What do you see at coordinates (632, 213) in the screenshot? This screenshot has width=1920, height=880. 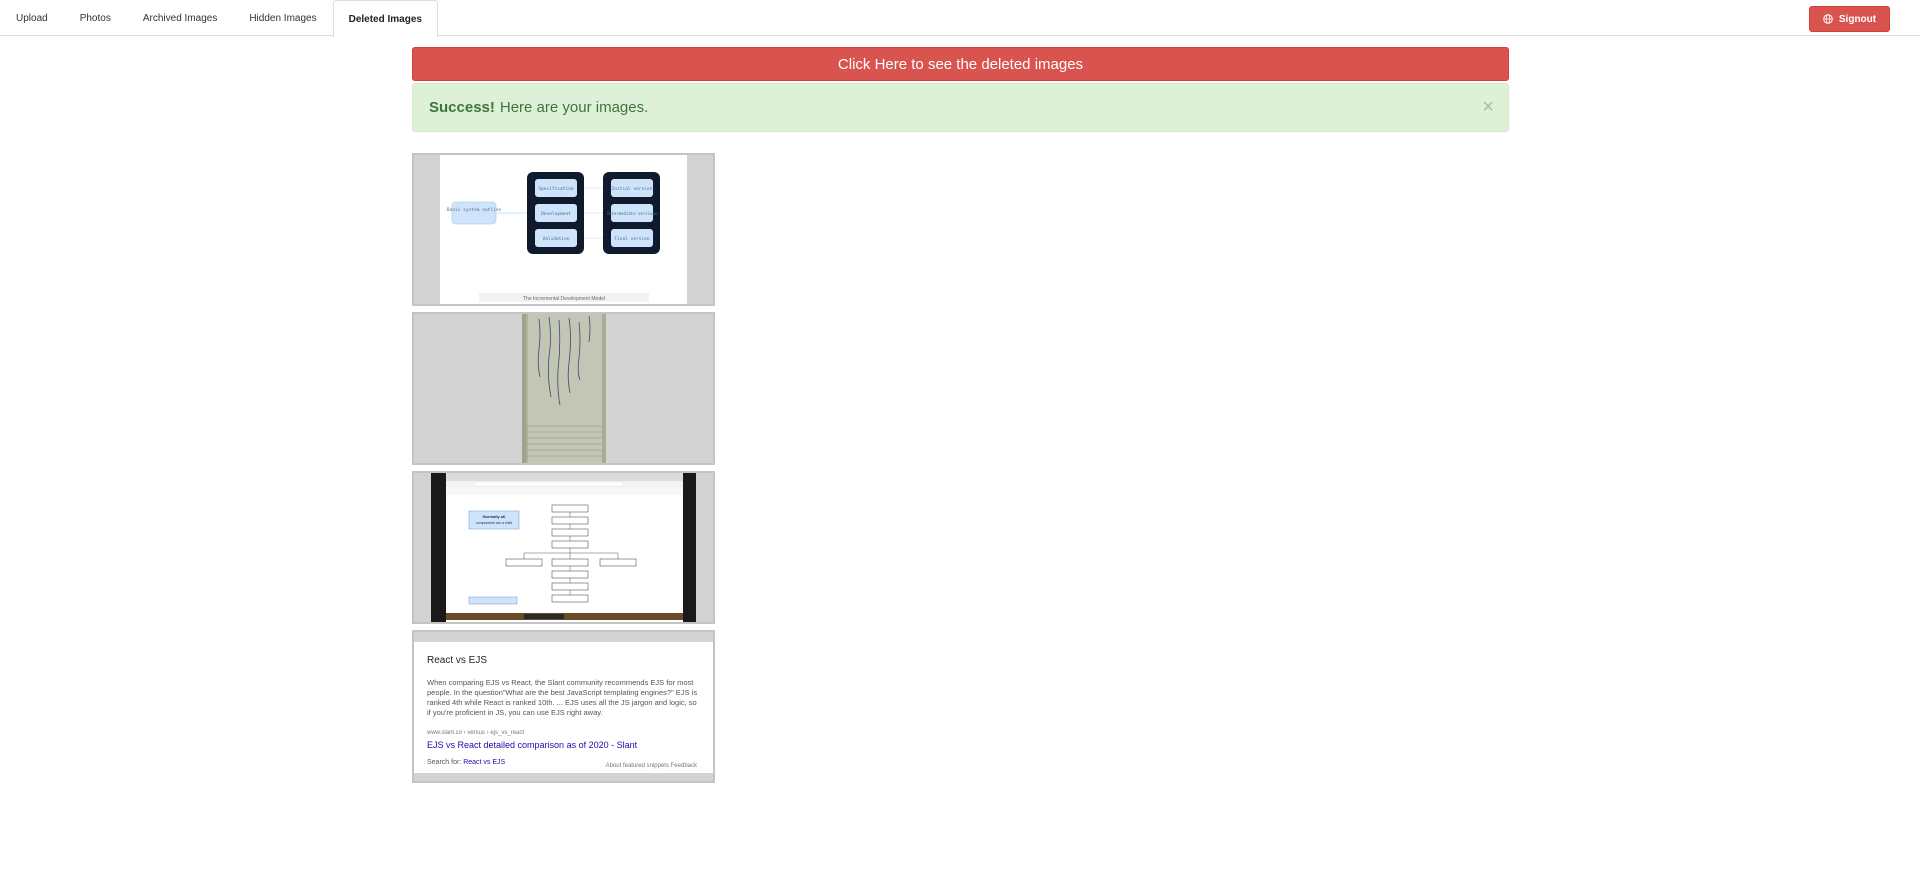 I see `diagram-right-2: Intermediate versions` at bounding box center [632, 213].